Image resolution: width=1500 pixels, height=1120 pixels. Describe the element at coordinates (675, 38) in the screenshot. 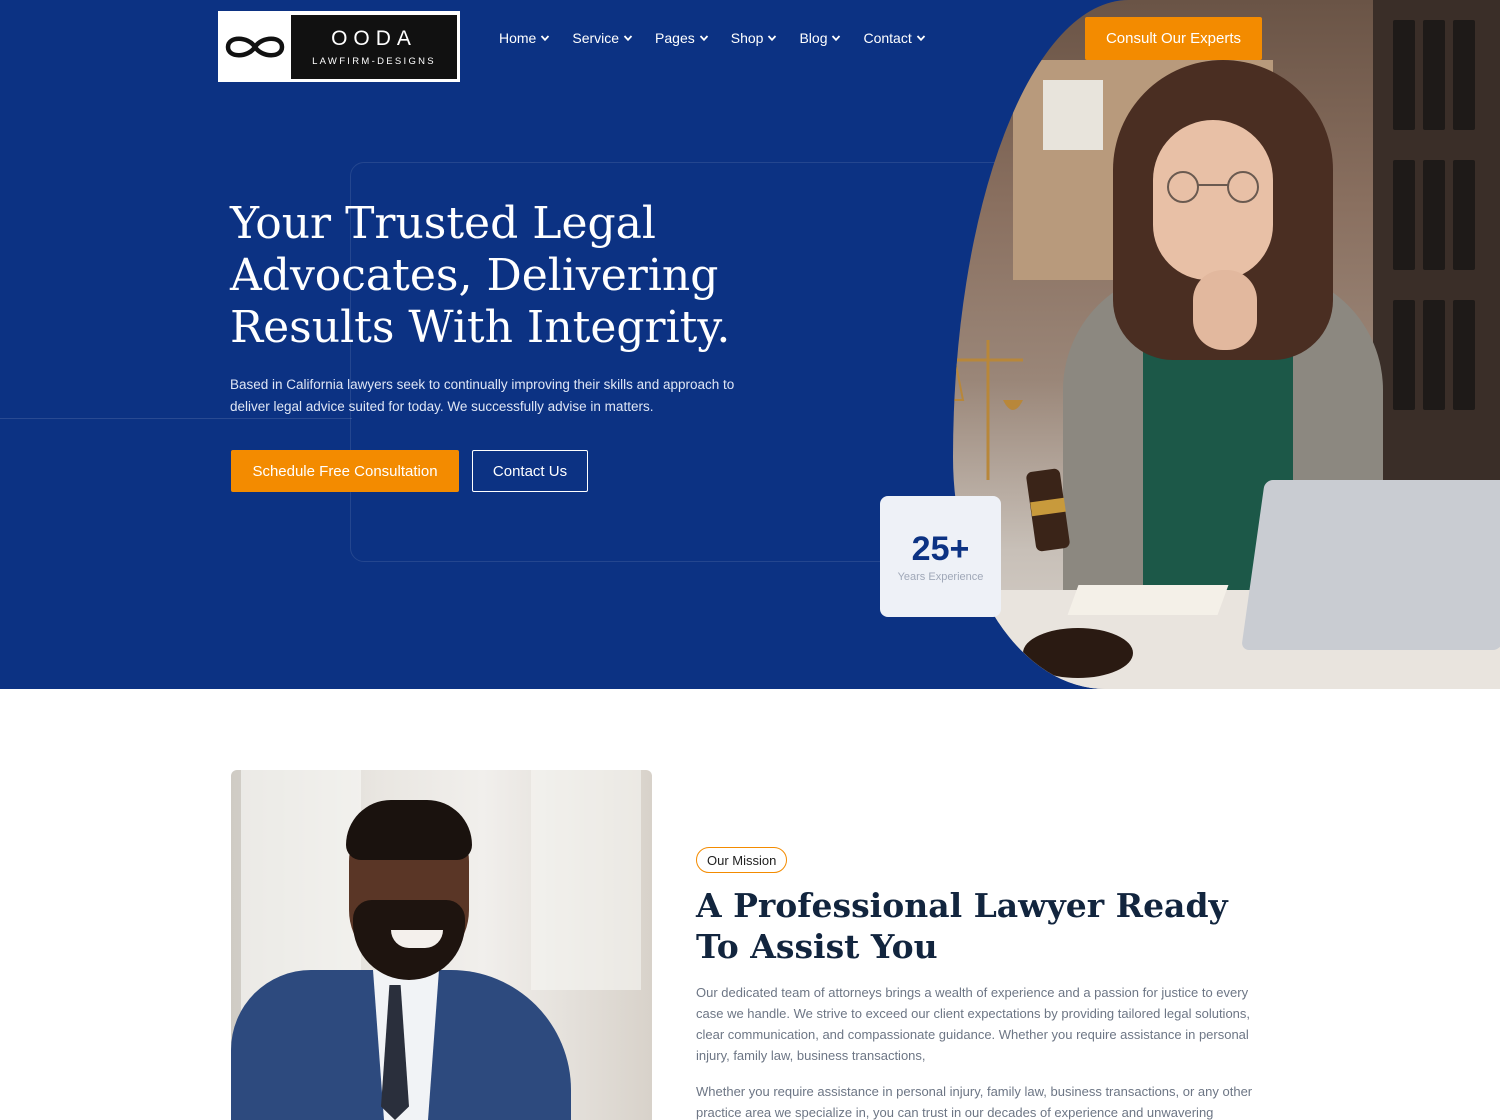

I see `nav-item-label: Pages` at that location.